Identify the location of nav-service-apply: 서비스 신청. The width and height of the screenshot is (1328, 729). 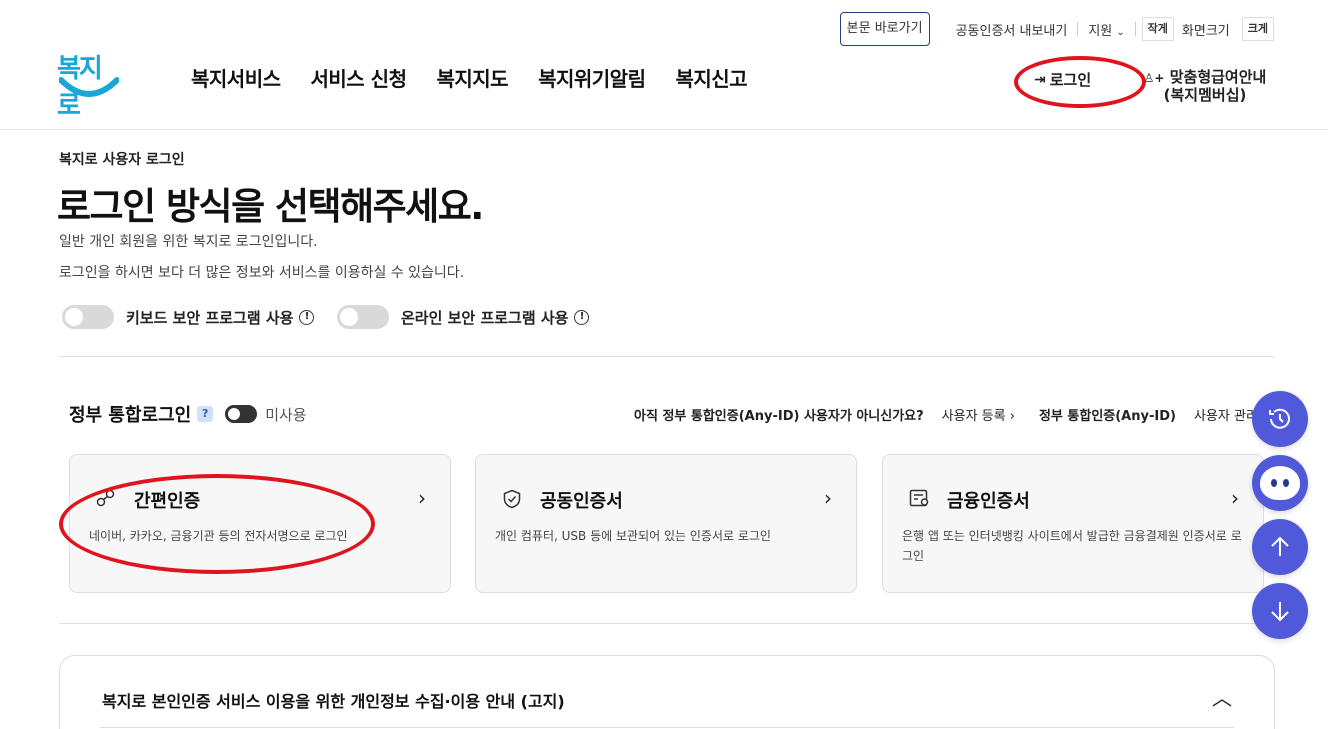
(359, 77).